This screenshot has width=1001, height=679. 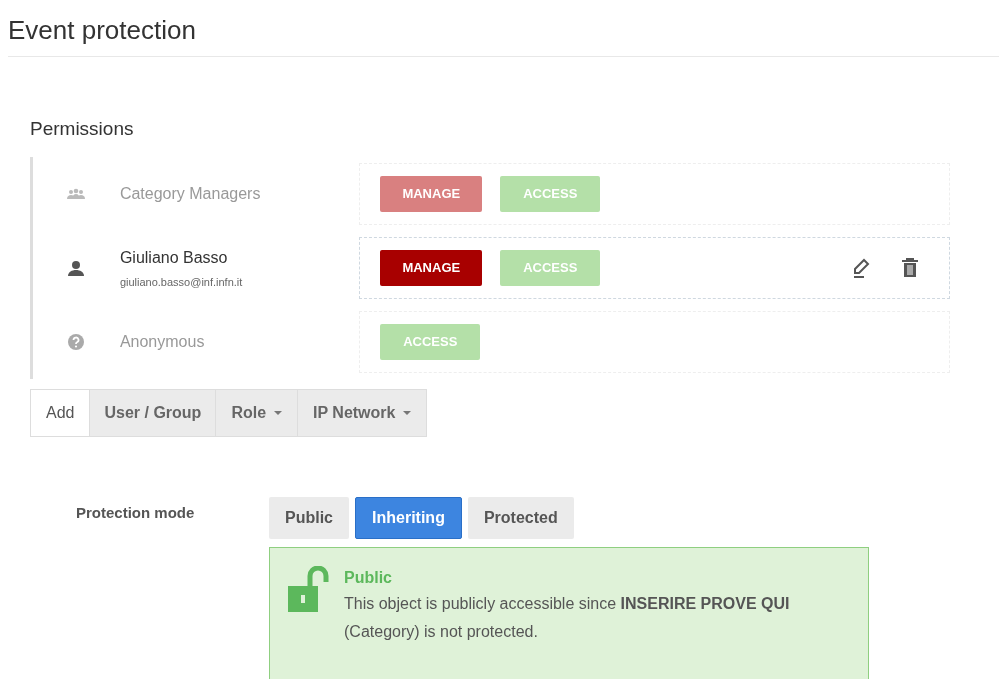 What do you see at coordinates (368, 578) in the screenshot?
I see `alert-title: Public` at bounding box center [368, 578].